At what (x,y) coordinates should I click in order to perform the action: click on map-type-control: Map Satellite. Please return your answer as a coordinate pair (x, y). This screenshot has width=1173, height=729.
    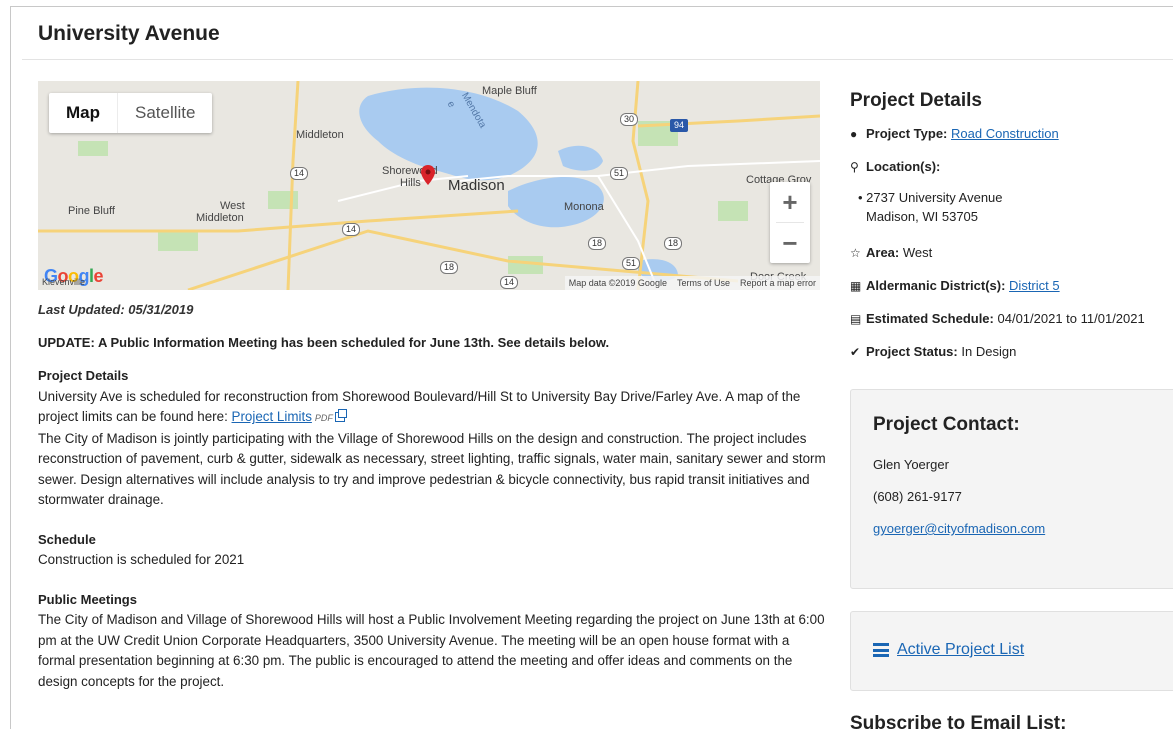
    Looking at the image, I should click on (131, 113).